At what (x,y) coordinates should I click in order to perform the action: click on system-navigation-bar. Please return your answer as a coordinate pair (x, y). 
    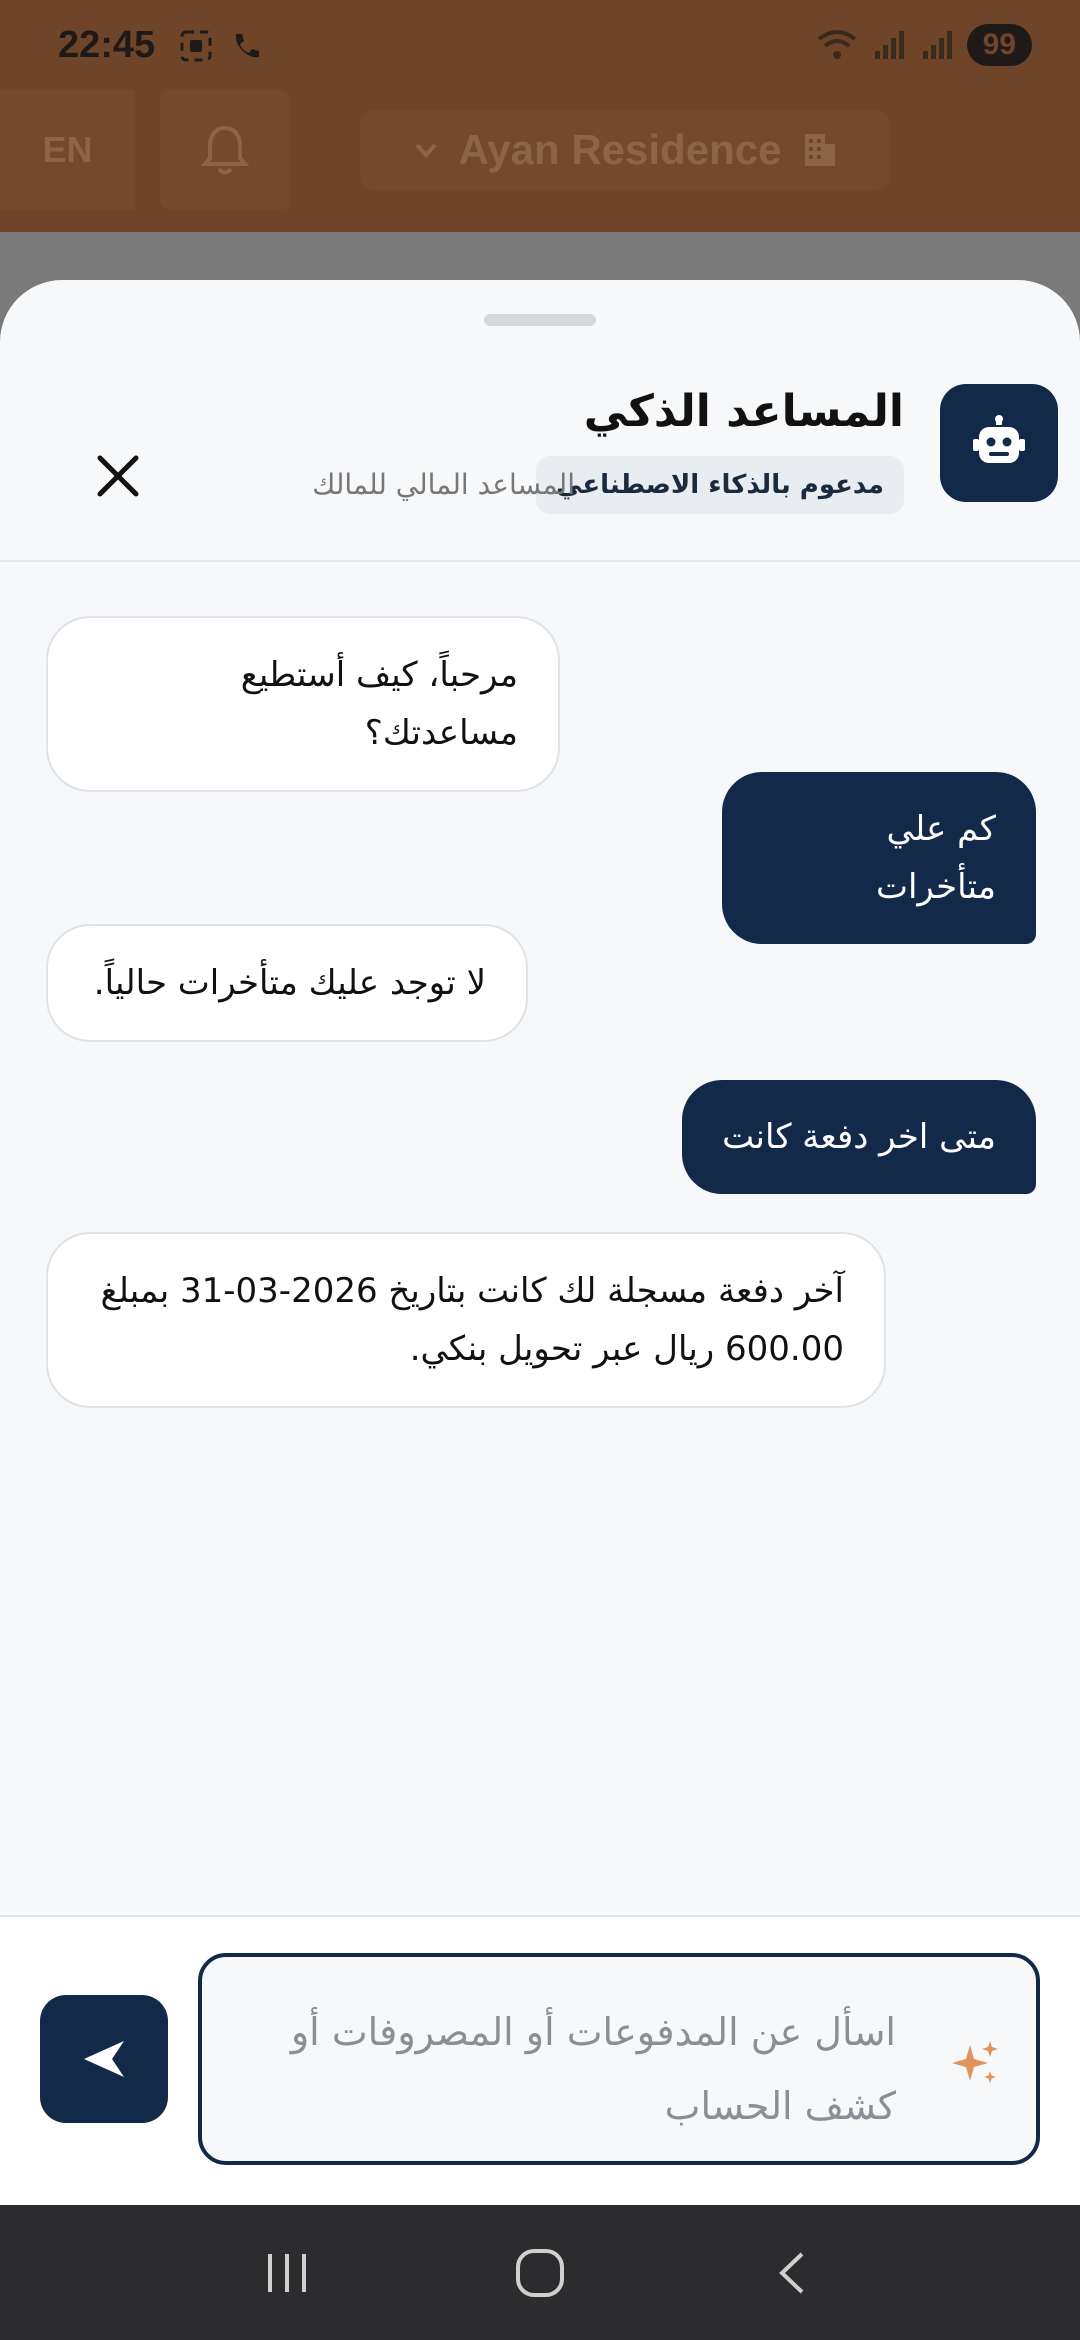
    Looking at the image, I should click on (540, 2272).